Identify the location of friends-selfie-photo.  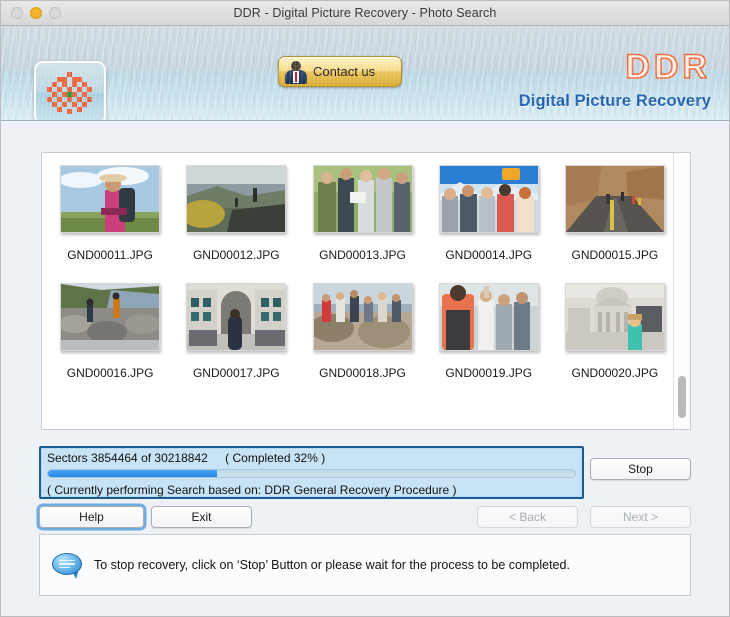
(488, 199).